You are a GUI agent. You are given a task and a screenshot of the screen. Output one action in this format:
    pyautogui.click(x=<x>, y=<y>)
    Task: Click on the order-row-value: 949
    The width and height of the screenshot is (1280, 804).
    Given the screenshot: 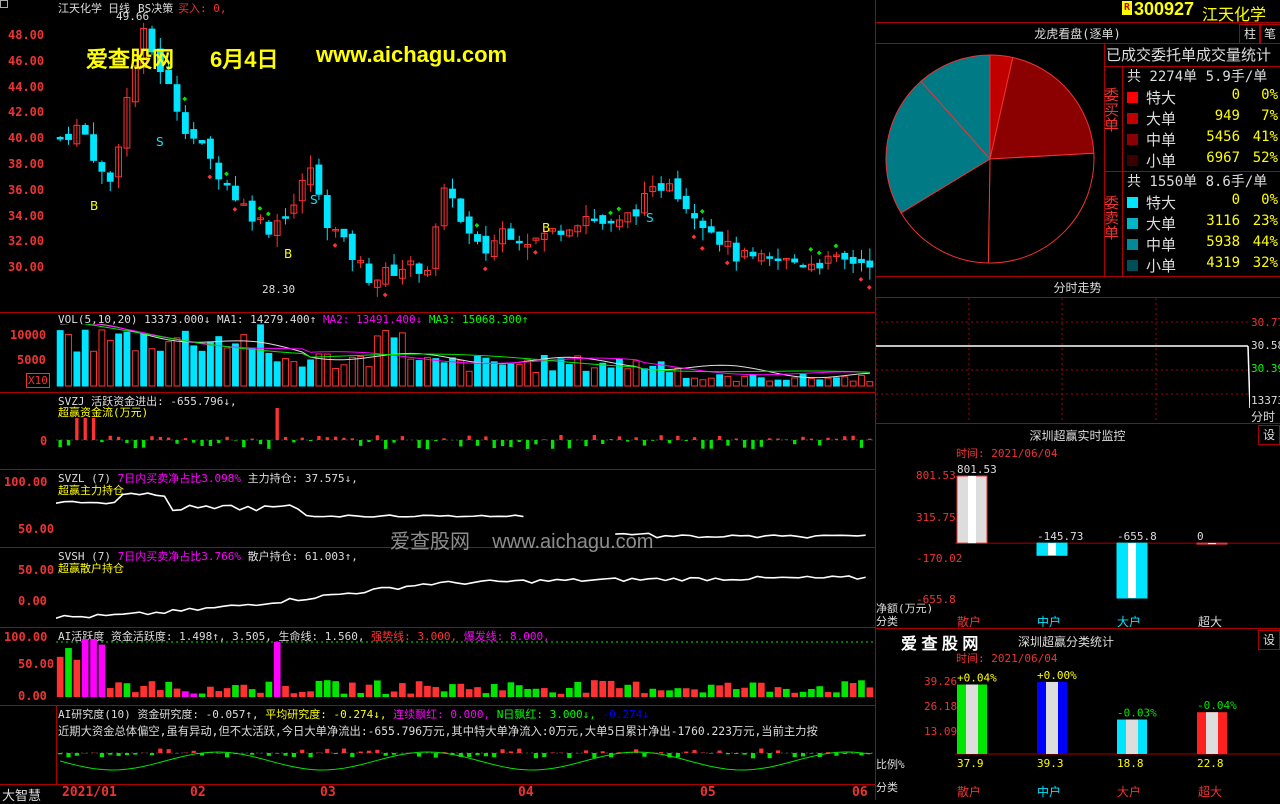 What is the action you would take?
    pyautogui.click(x=1215, y=116)
    